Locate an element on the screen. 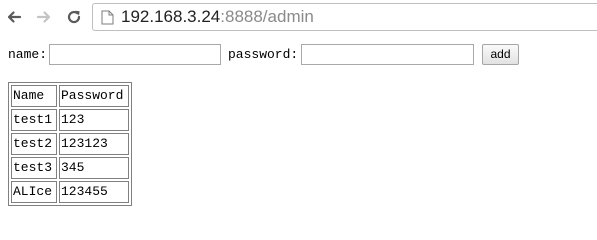  column-header-password: Password is located at coordinates (94, 96).